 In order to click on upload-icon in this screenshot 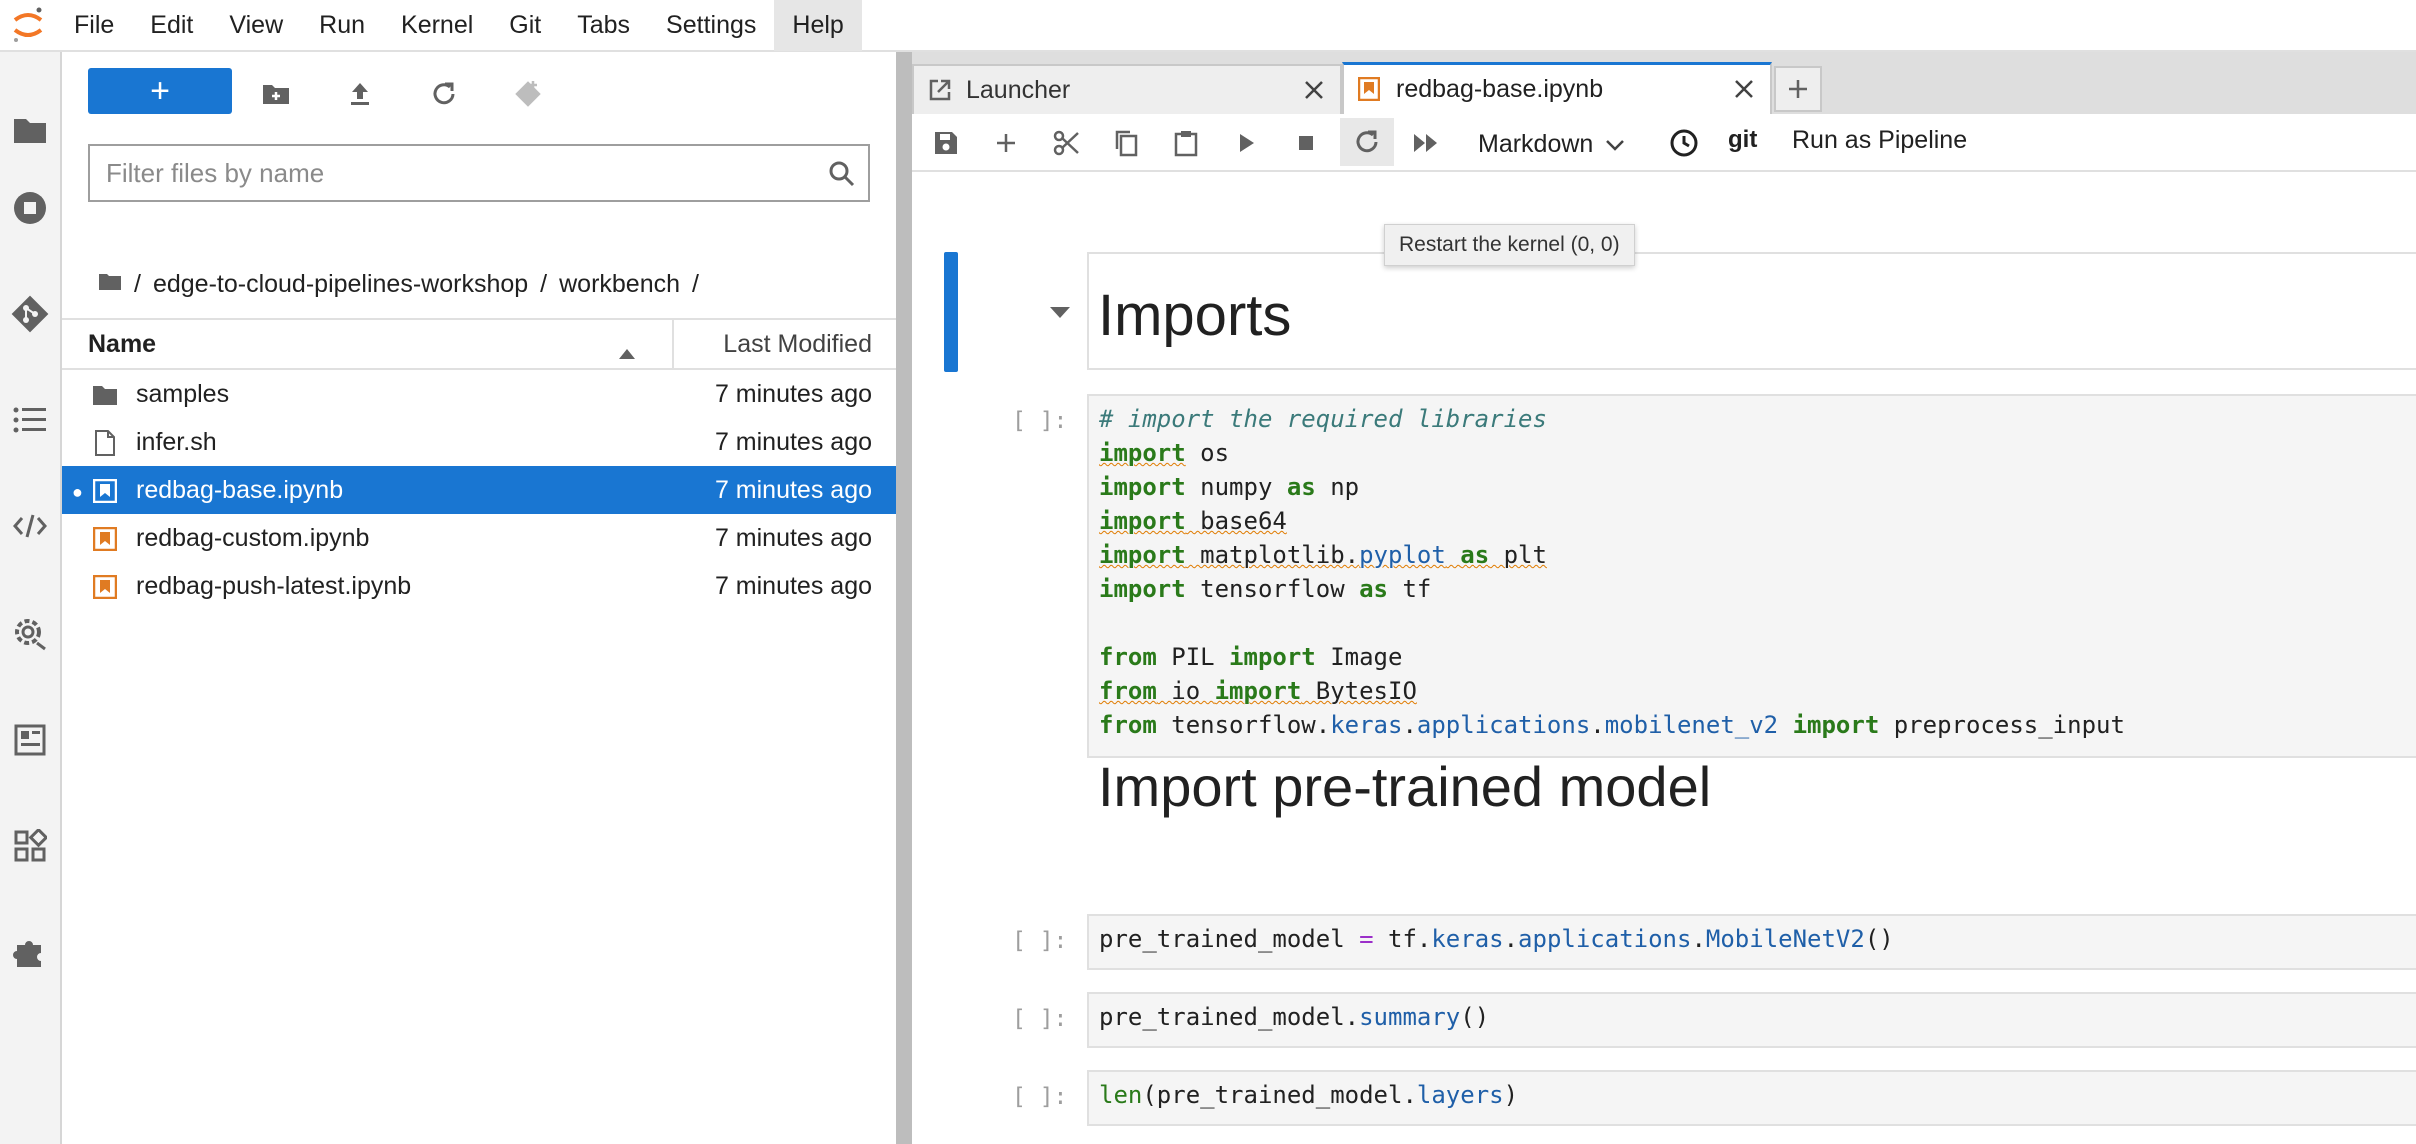, I will do `click(360, 94)`.